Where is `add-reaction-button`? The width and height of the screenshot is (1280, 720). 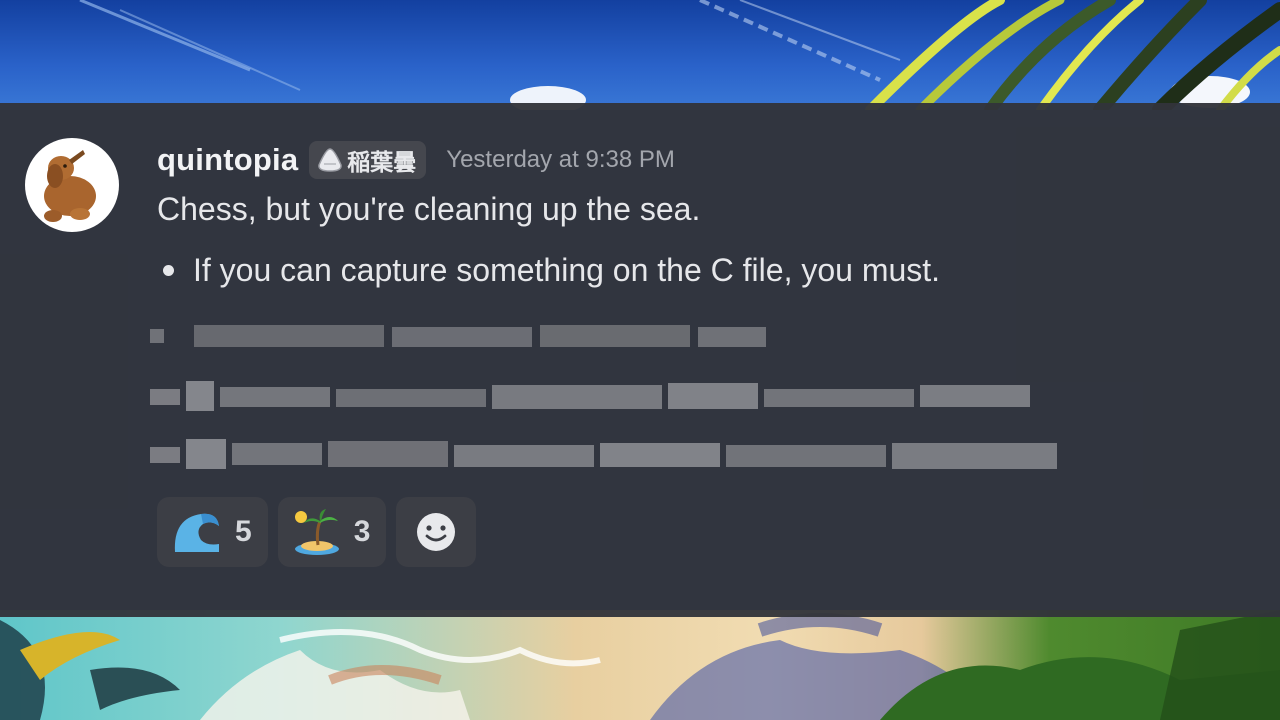
add-reaction-button is located at coordinates (436, 532).